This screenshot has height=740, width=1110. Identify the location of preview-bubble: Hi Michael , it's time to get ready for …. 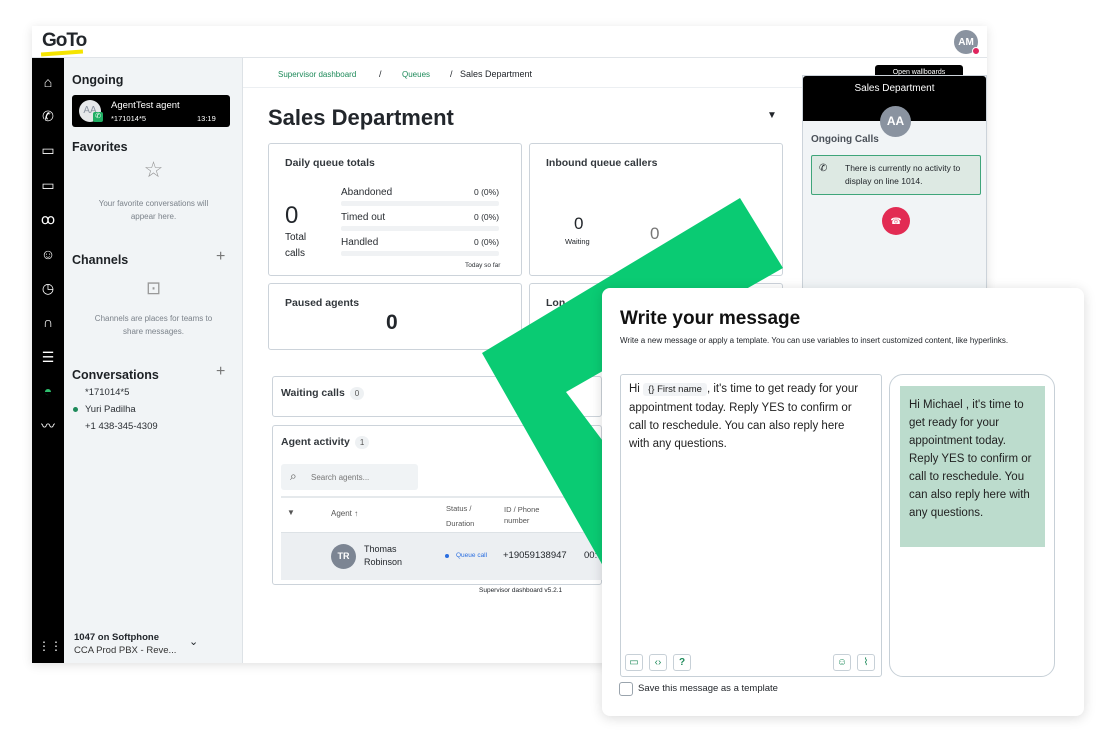
(972, 466).